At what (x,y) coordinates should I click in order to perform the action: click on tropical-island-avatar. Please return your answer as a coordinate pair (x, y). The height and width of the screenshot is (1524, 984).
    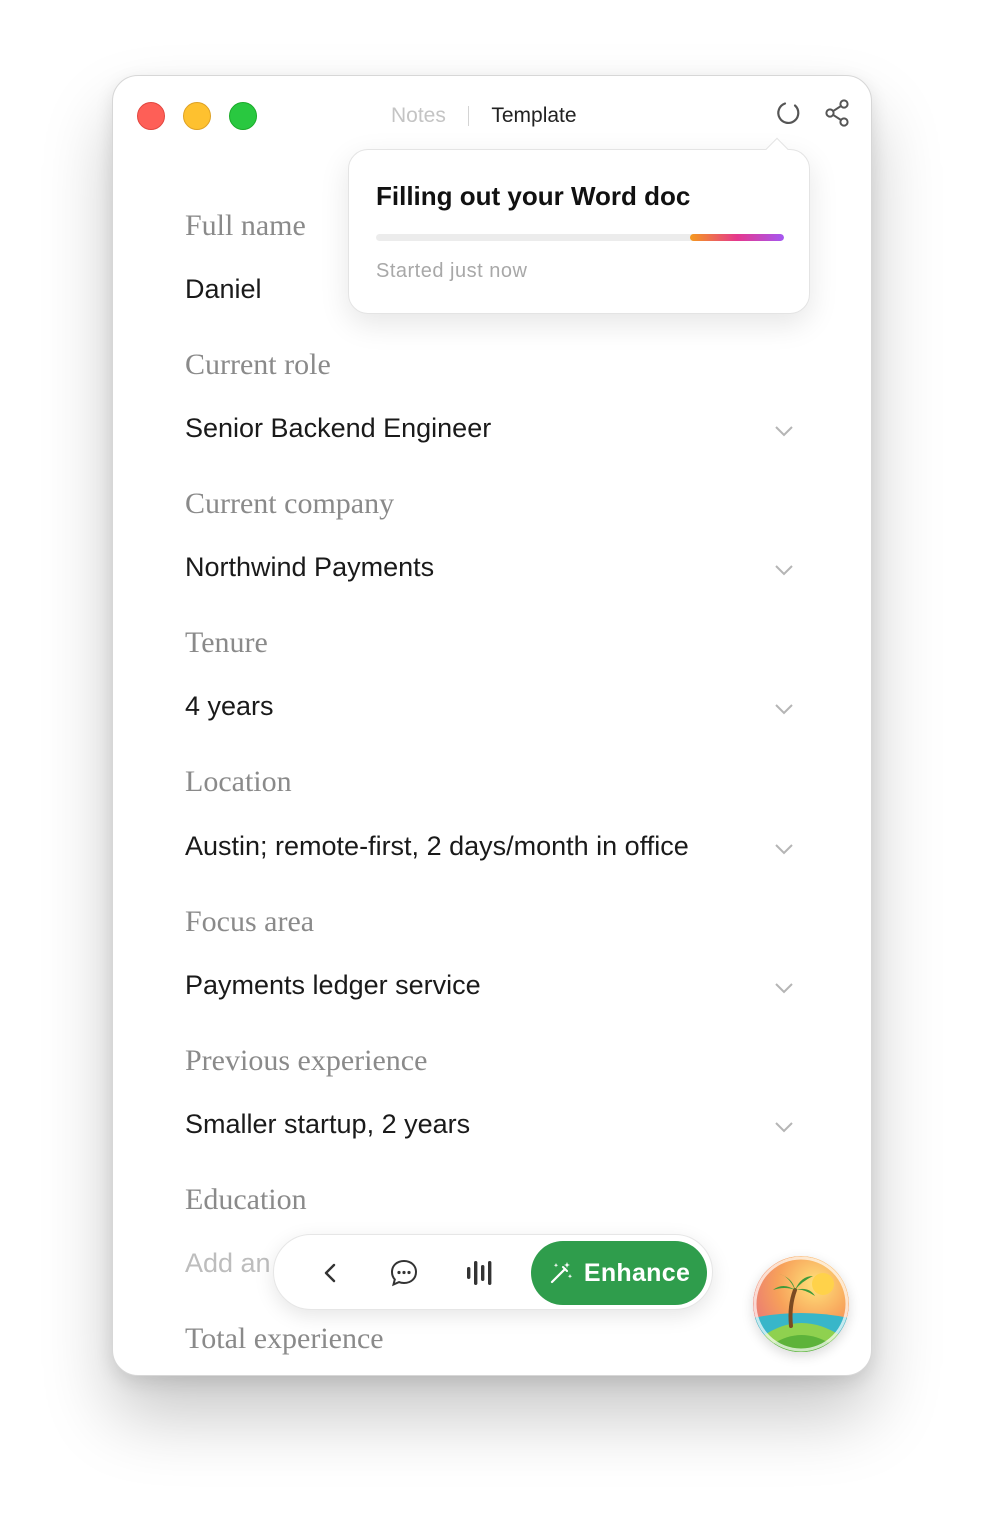
    Looking at the image, I should click on (801, 1304).